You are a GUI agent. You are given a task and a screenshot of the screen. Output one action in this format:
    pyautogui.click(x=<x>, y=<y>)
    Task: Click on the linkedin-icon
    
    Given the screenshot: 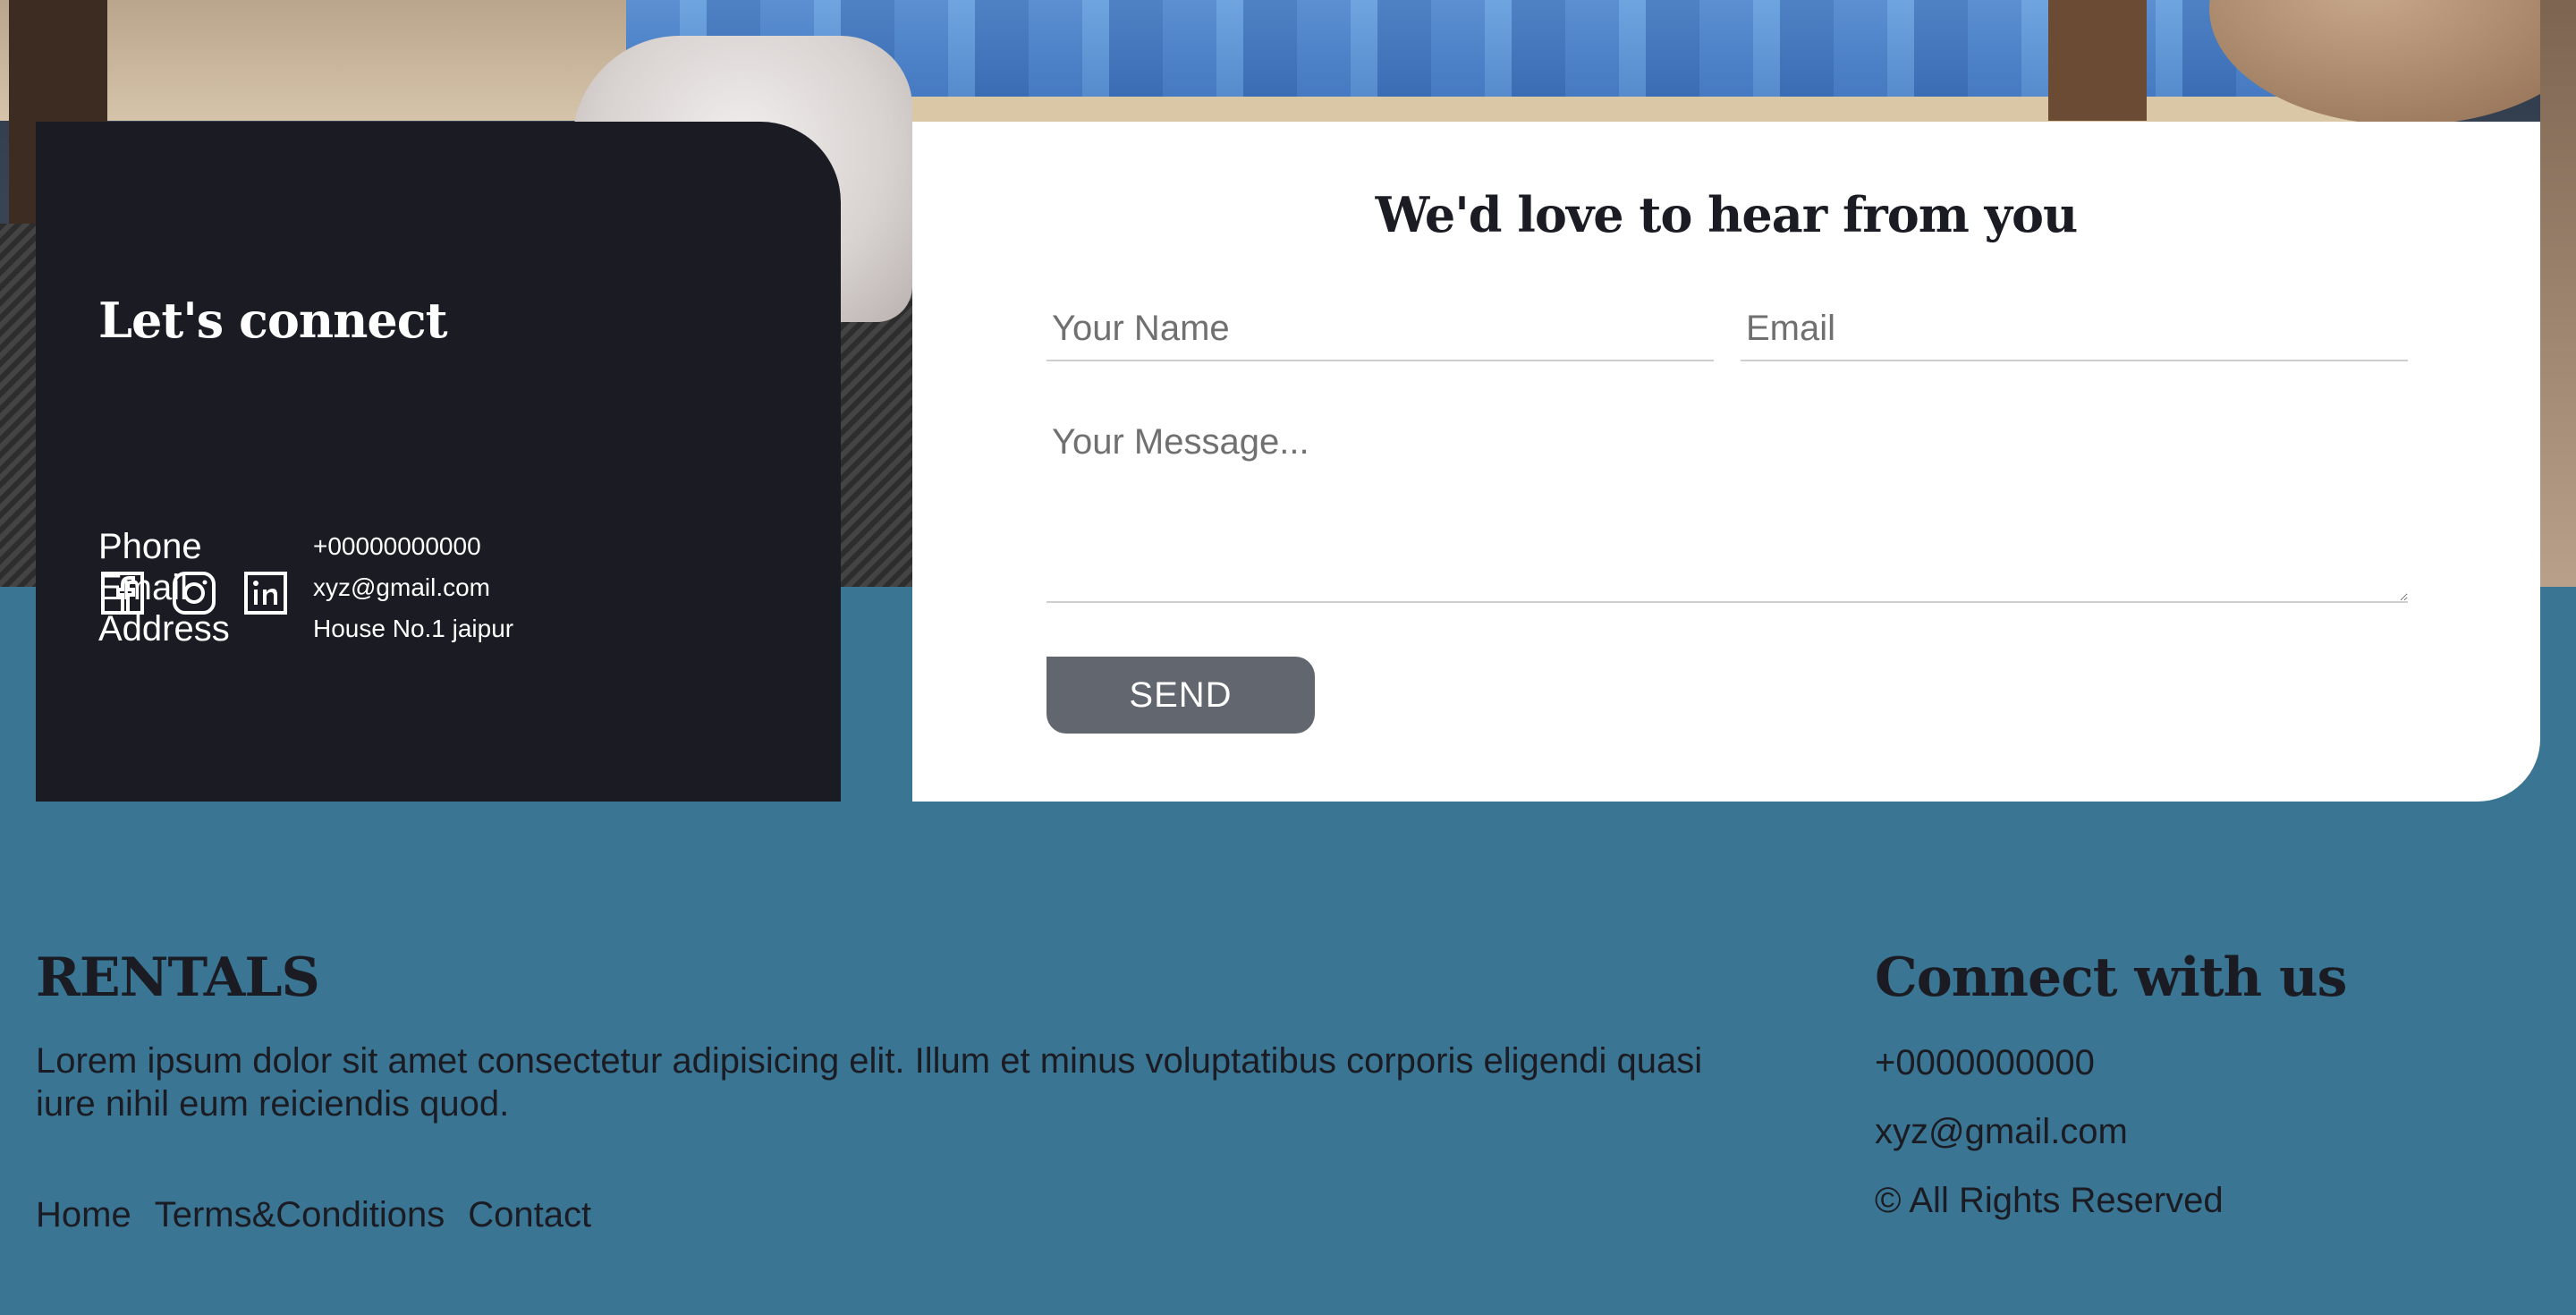 What is the action you would take?
    pyautogui.click(x=265, y=593)
    